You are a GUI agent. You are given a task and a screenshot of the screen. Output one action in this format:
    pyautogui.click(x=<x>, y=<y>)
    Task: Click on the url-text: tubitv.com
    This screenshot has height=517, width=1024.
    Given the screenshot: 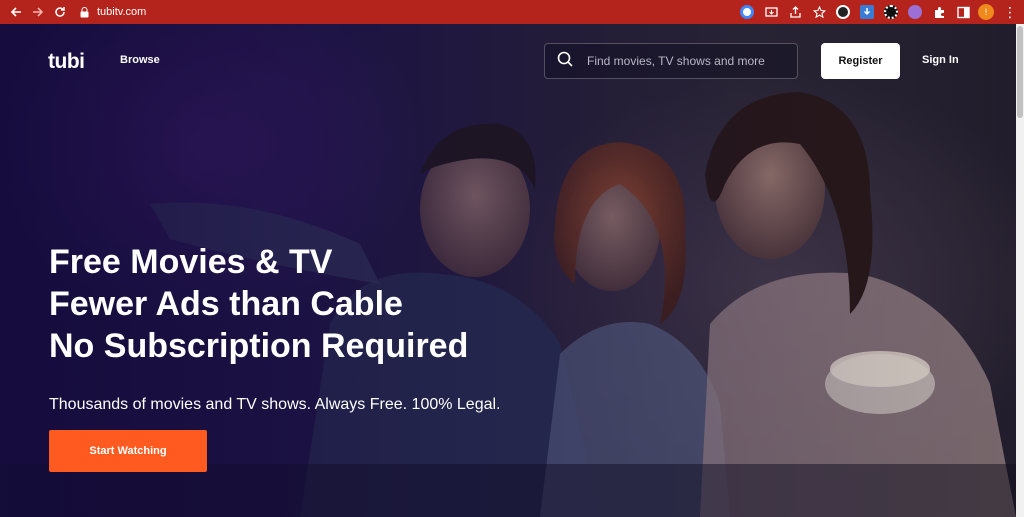 What is the action you would take?
    pyautogui.click(x=122, y=12)
    